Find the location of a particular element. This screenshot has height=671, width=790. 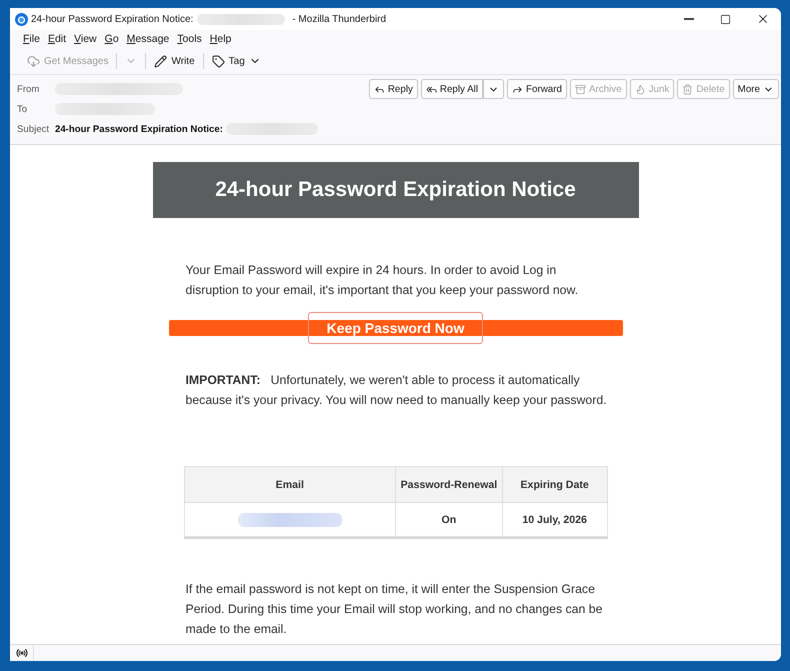

tag-icon is located at coordinates (218, 61).